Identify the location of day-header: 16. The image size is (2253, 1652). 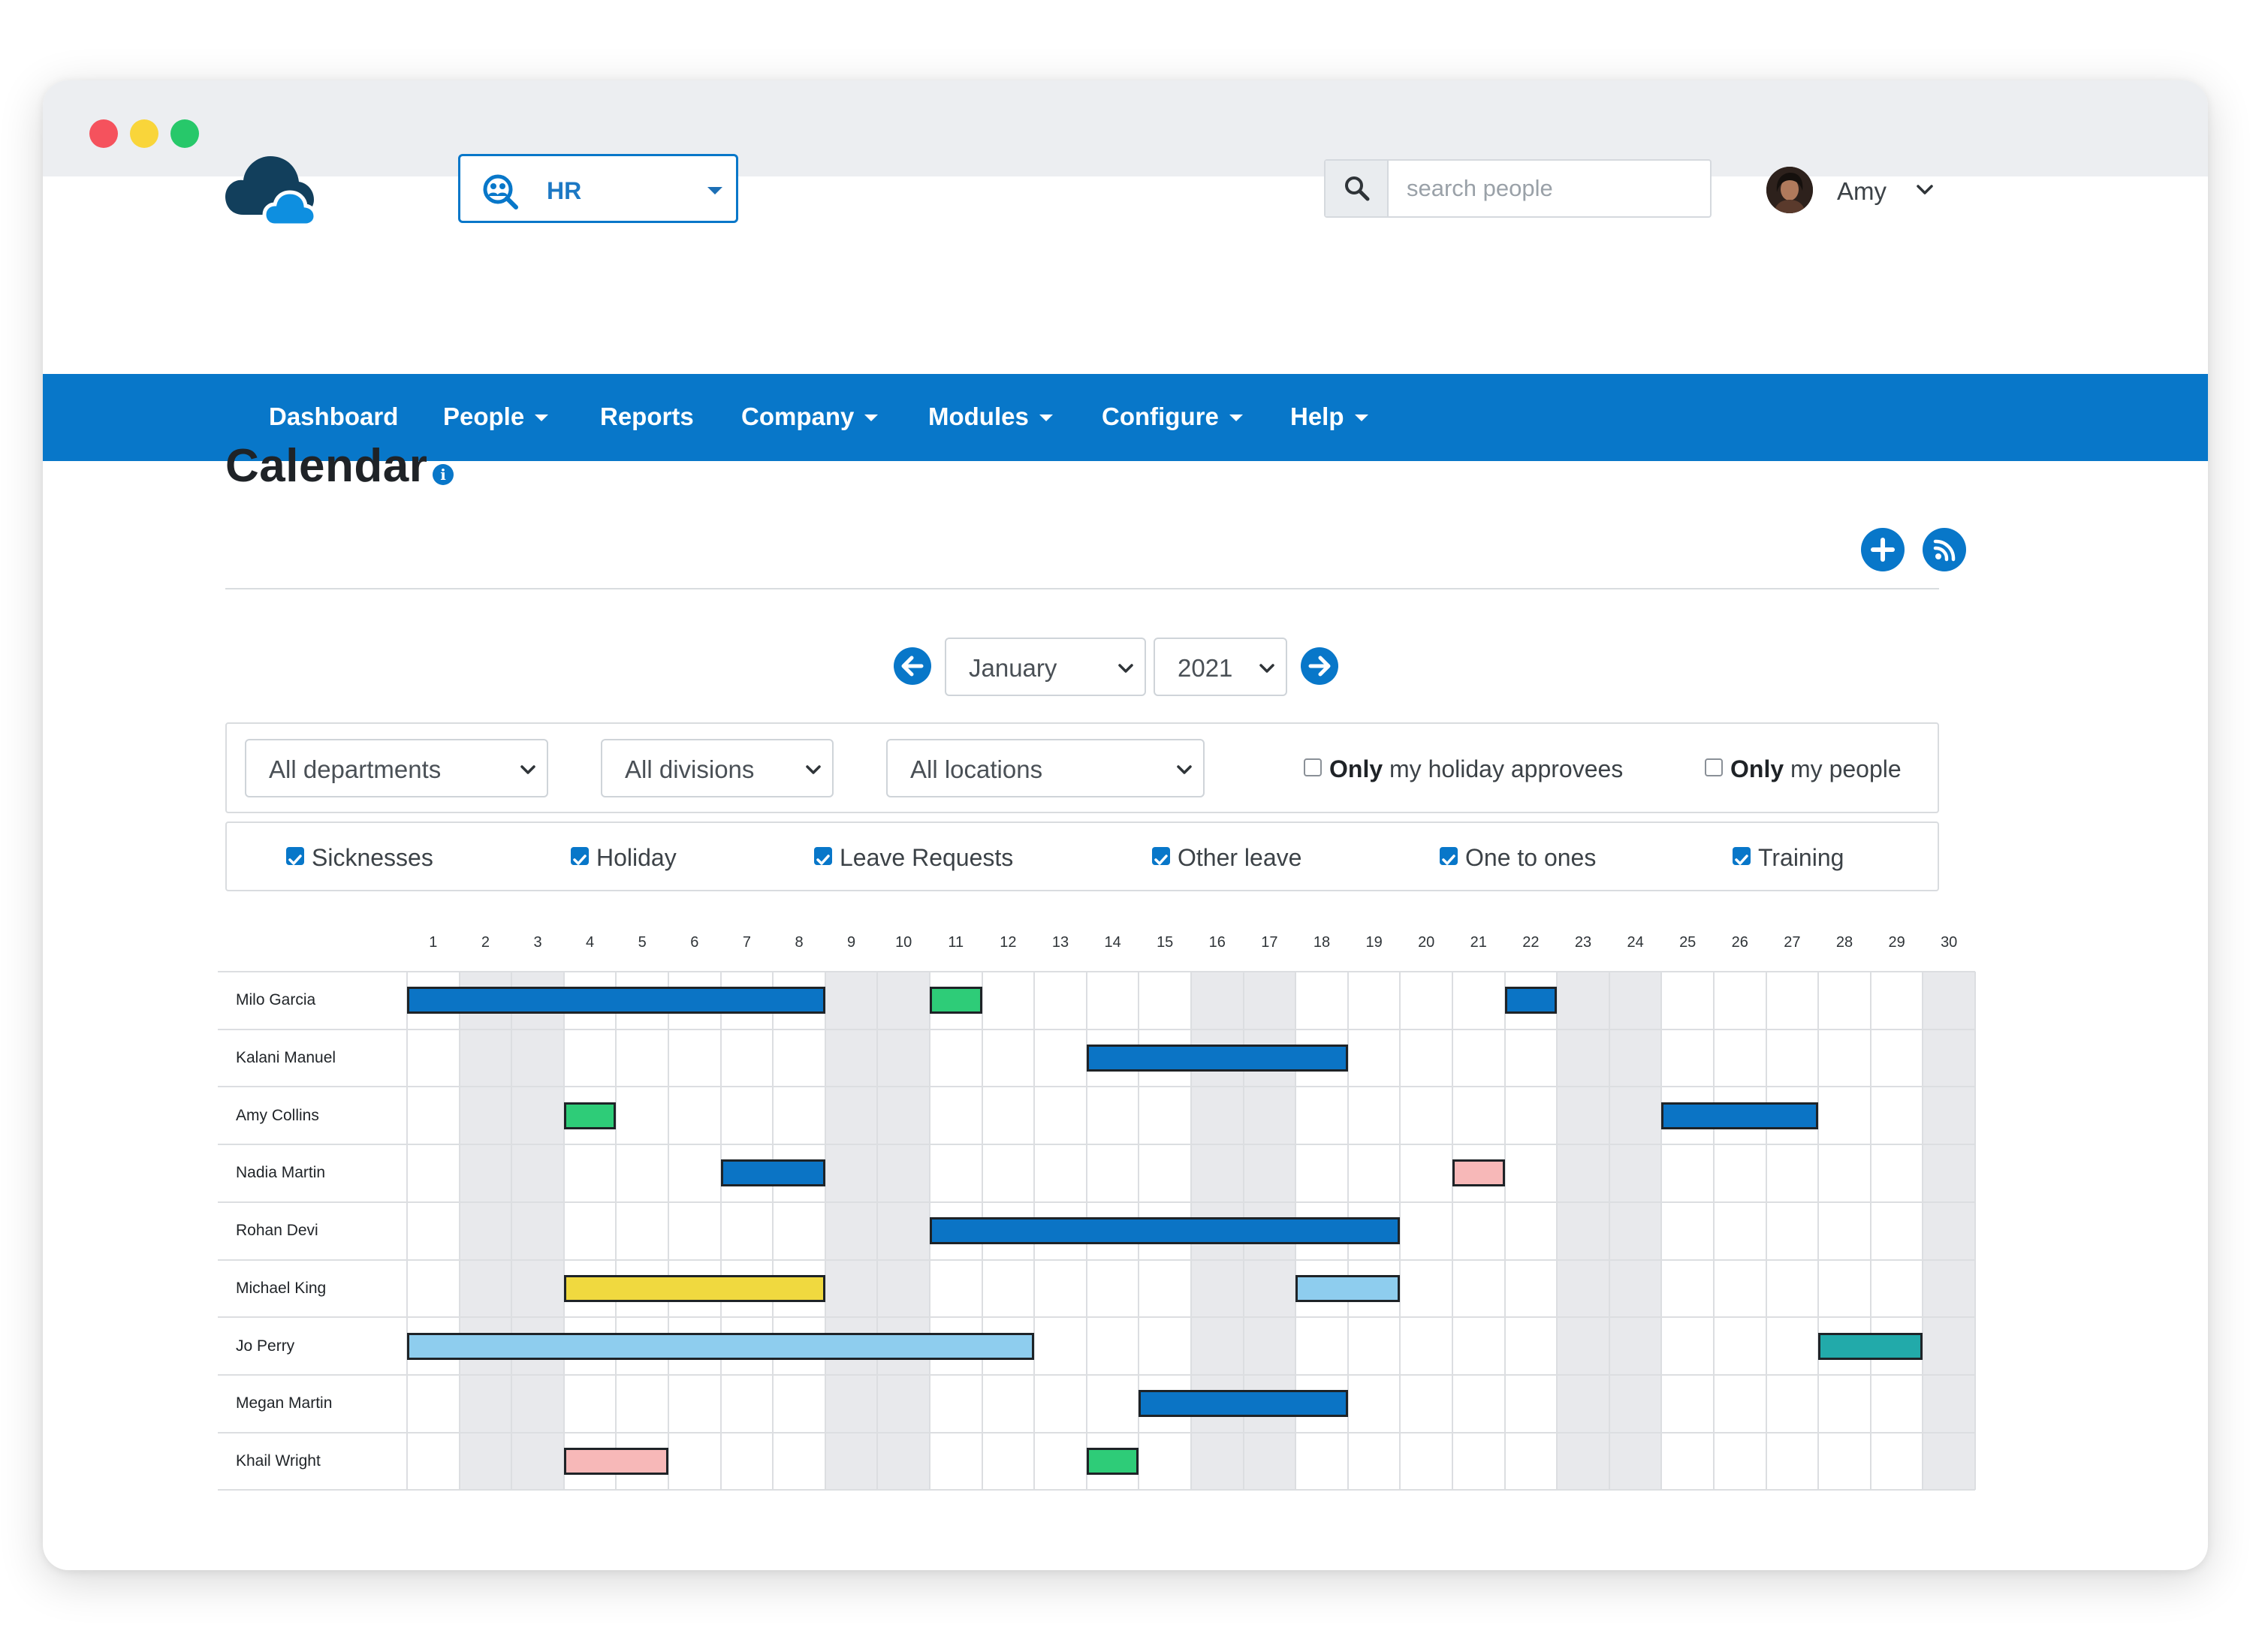
(1217, 942).